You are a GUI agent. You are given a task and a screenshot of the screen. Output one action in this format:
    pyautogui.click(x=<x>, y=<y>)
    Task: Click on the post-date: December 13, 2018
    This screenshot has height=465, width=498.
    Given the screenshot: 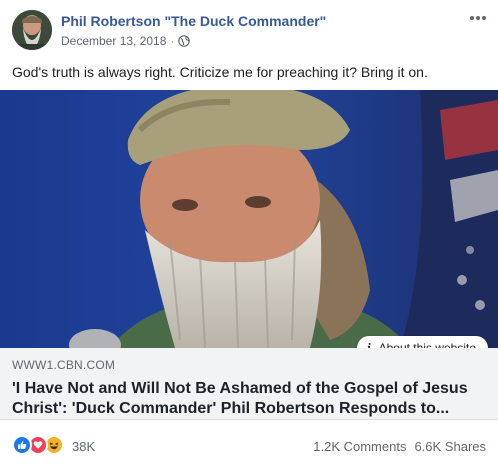 What is the action you would take?
    pyautogui.click(x=113, y=41)
    